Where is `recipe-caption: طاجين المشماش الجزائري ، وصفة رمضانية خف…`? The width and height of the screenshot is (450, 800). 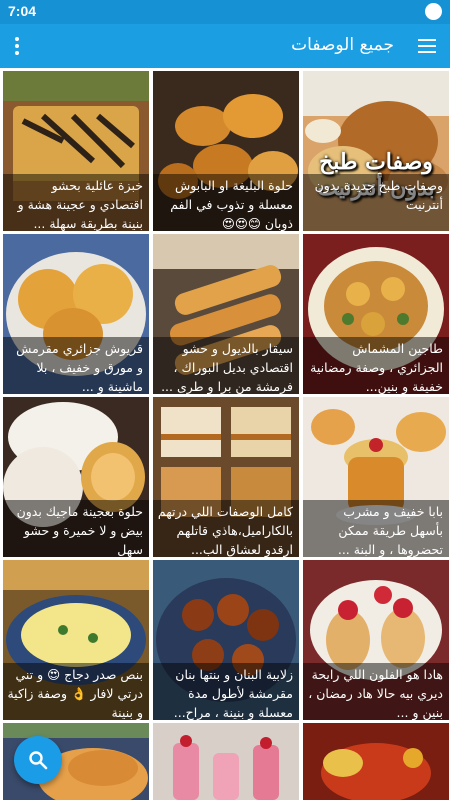 recipe-caption: طاجين المشماش الجزائري ، وصفة رمضانية خف… is located at coordinates (376, 365).